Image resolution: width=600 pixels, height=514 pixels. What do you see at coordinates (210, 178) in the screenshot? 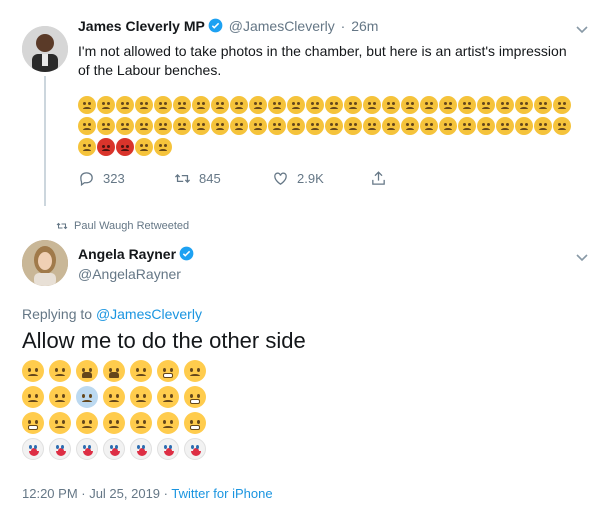
I see `retweet-count: 845` at bounding box center [210, 178].